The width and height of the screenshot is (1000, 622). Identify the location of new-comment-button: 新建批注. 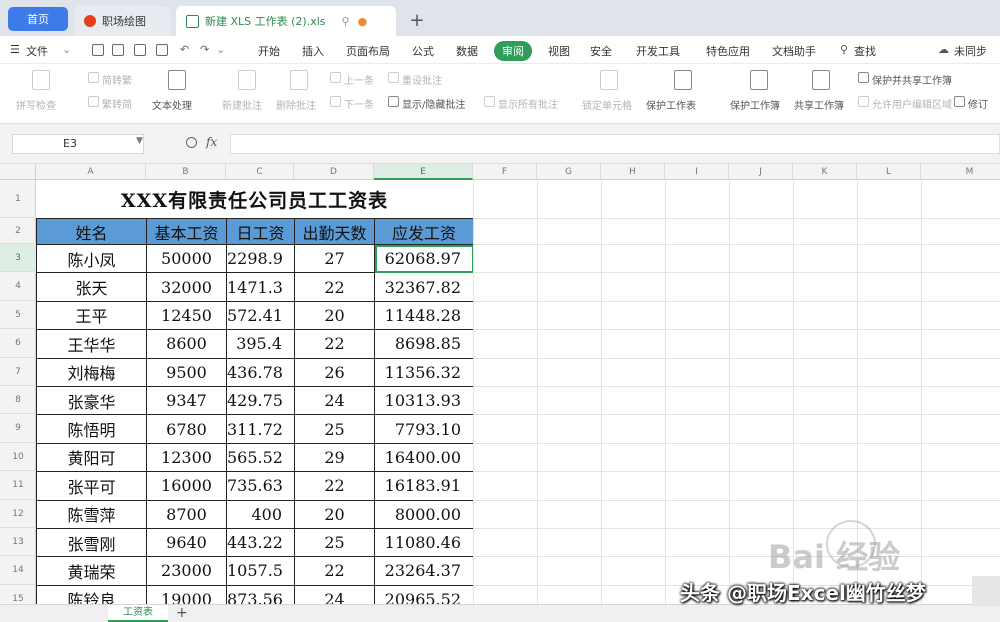
(242, 104).